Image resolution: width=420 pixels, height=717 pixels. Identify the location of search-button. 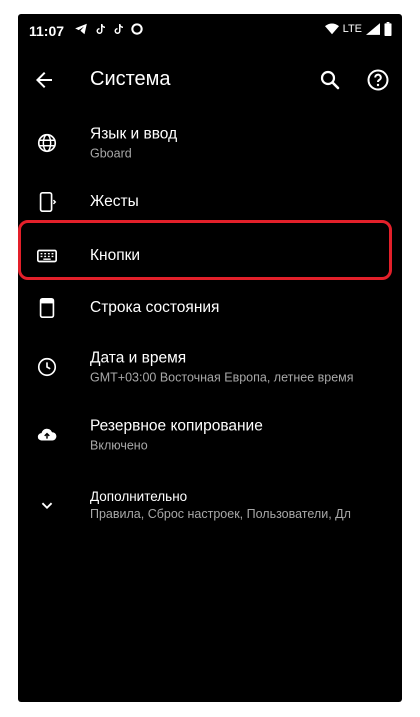
(330, 80).